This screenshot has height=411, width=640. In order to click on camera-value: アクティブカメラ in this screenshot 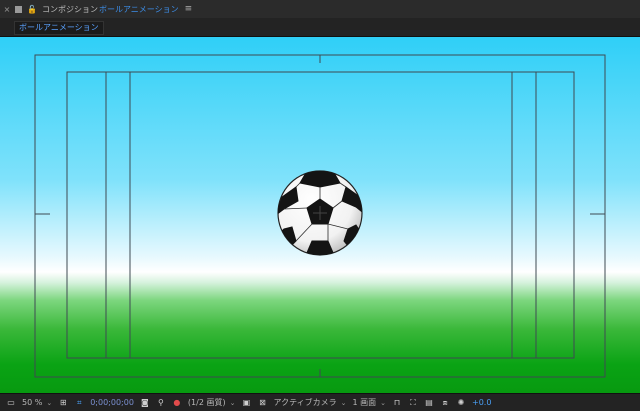, I will do `click(305, 402)`.